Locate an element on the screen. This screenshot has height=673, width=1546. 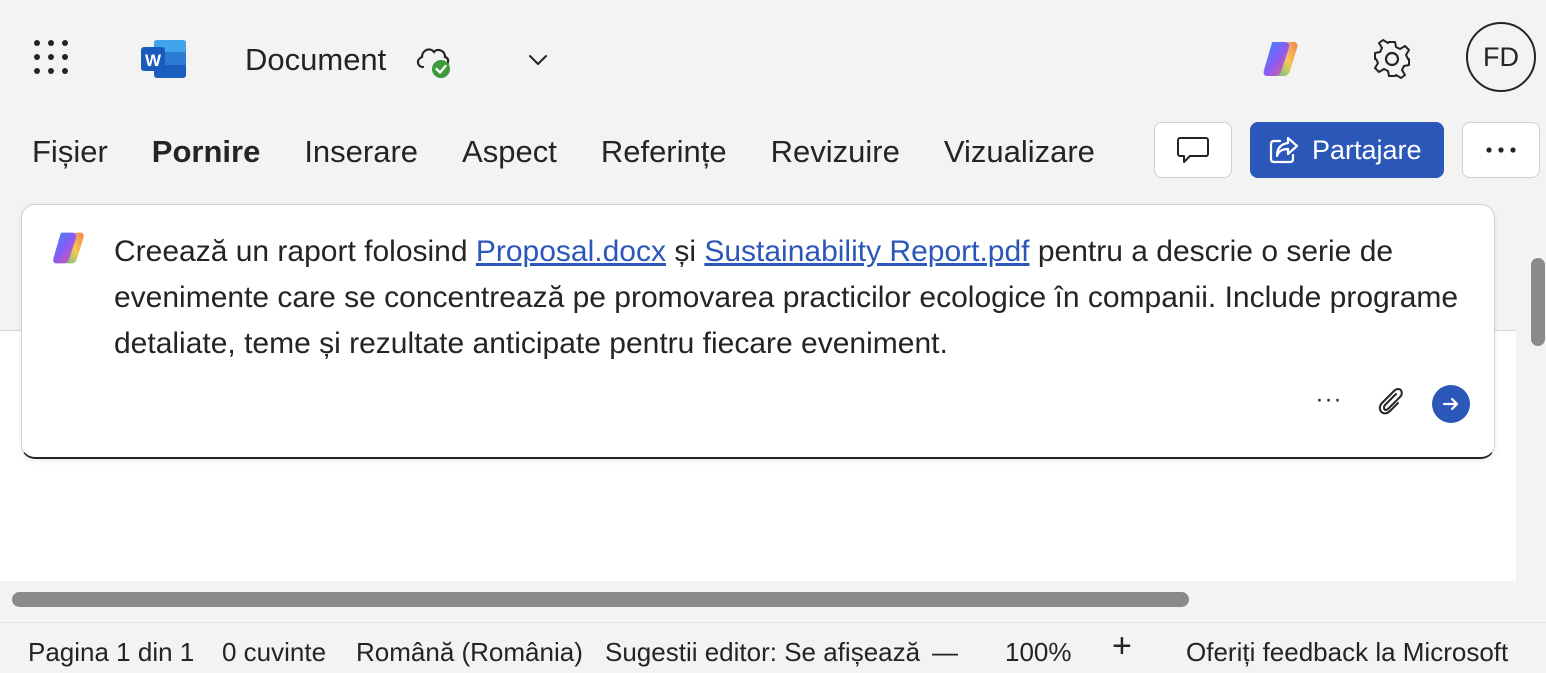
gear-icon is located at coordinates (1392, 59).